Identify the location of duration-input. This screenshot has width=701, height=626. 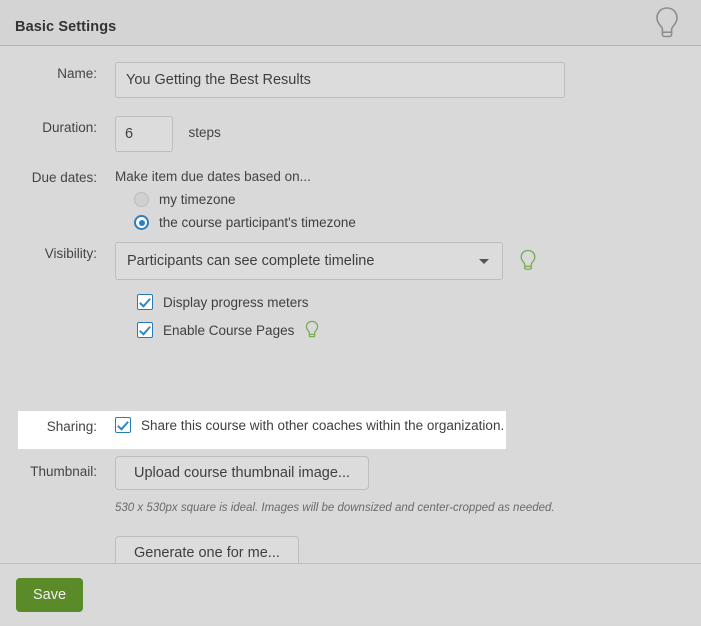
(144, 134).